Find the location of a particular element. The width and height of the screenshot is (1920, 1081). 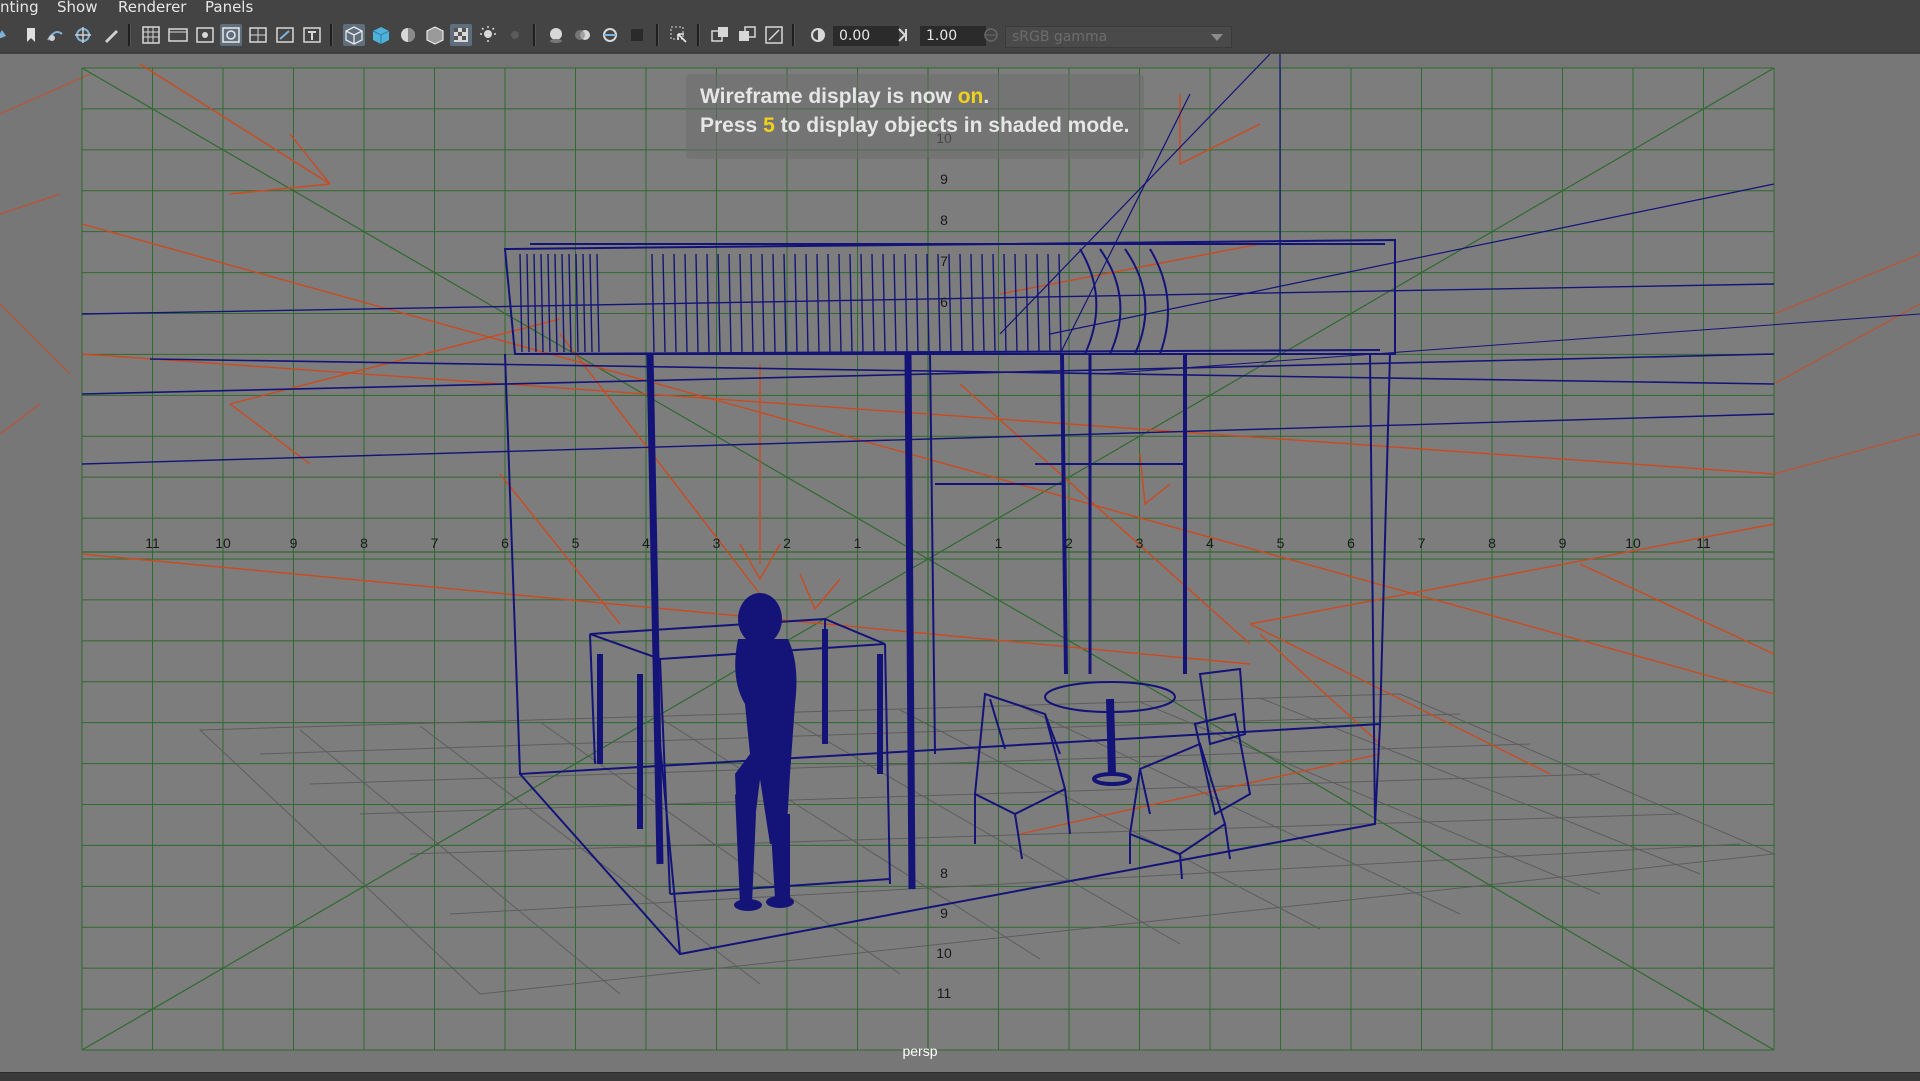

isolate-select-icon is located at coordinates (679, 35).